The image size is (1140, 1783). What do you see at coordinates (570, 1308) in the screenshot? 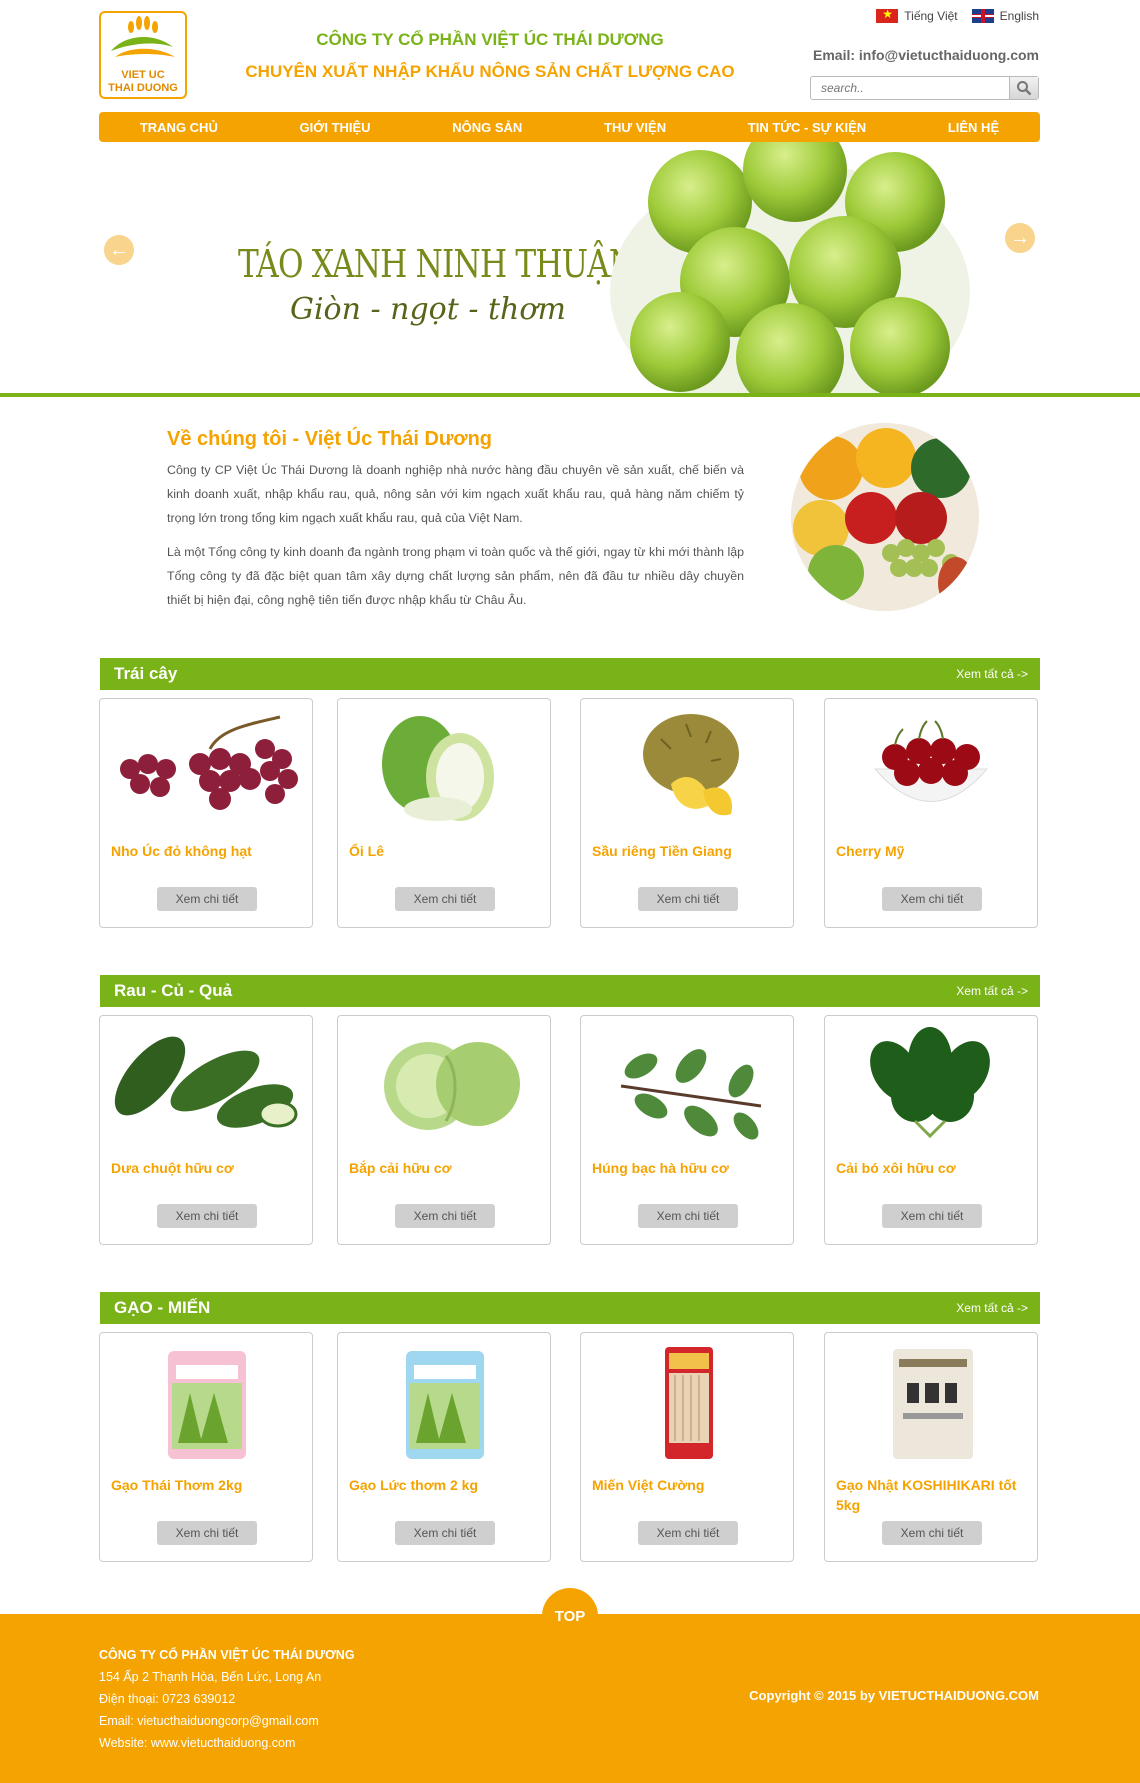
I see `section-header-rice: GẠO - MIẾN Xem tất cả ->` at bounding box center [570, 1308].